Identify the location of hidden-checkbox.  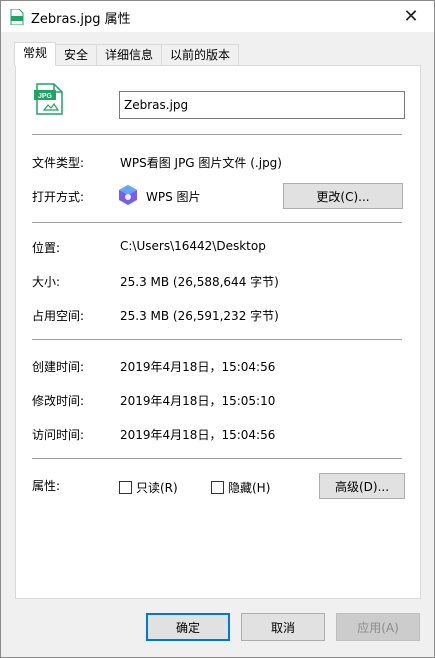
(217, 487).